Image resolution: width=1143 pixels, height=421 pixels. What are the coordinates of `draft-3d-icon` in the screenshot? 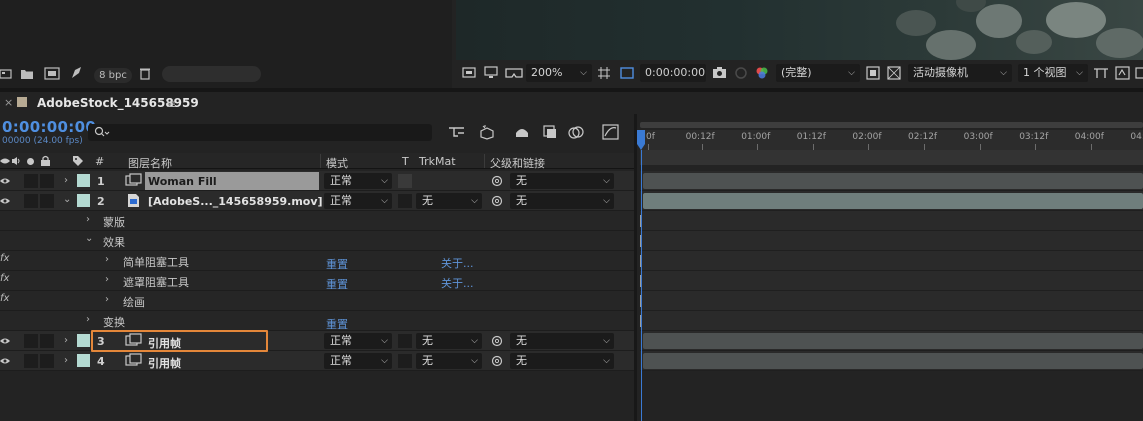 It's located at (489, 132).